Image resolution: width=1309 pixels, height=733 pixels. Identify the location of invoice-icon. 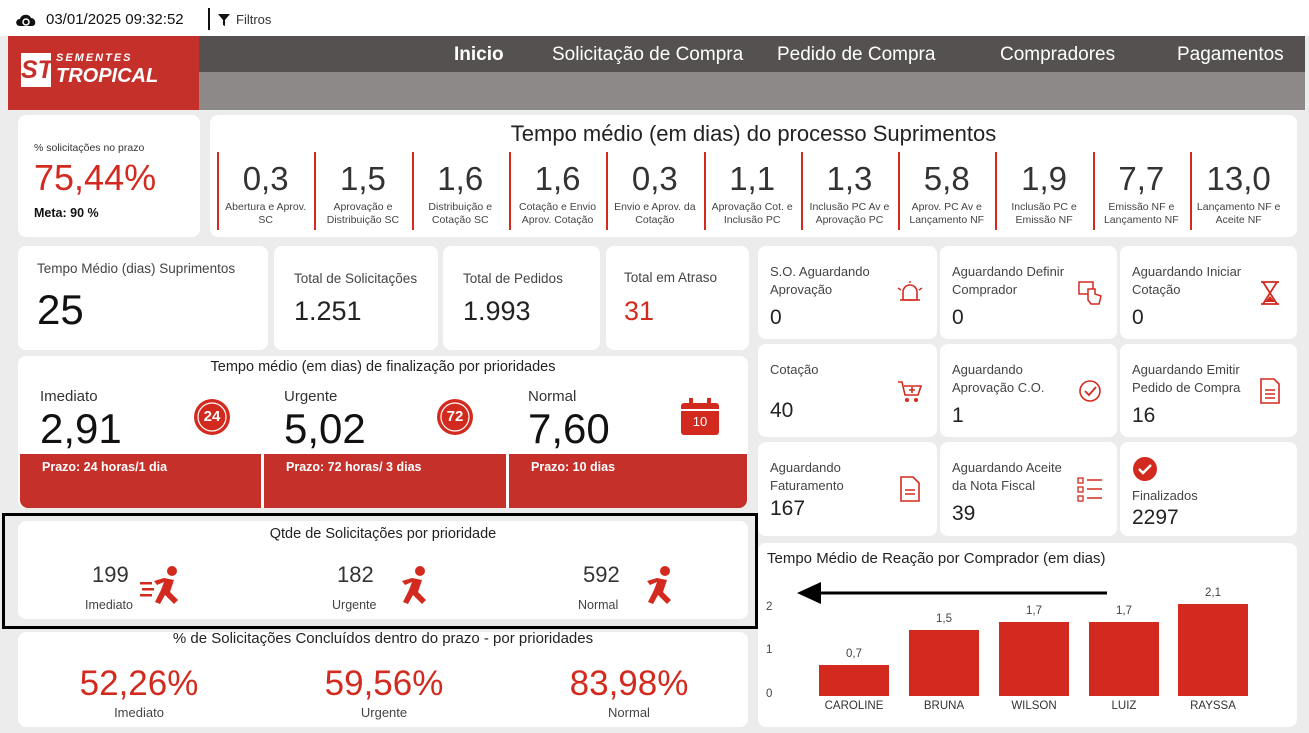
(910, 489).